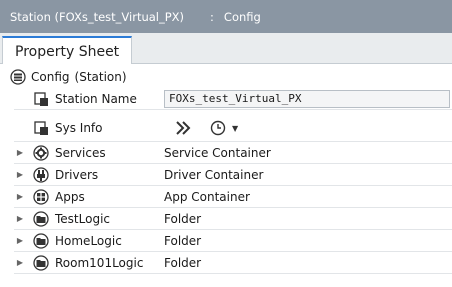  Describe the element at coordinates (307, 99) in the screenshot. I see `station-name-field: FOXs_test_Virtual_PX` at that location.